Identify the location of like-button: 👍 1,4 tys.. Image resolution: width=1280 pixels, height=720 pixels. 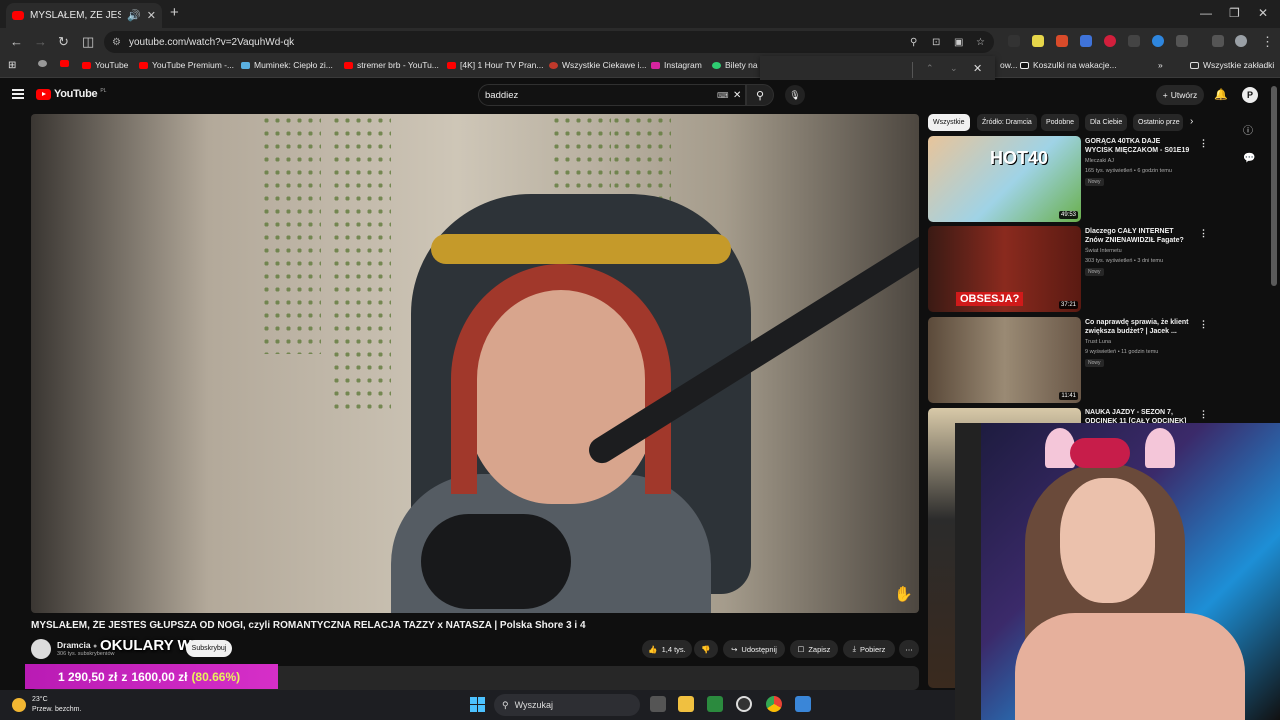
(667, 649).